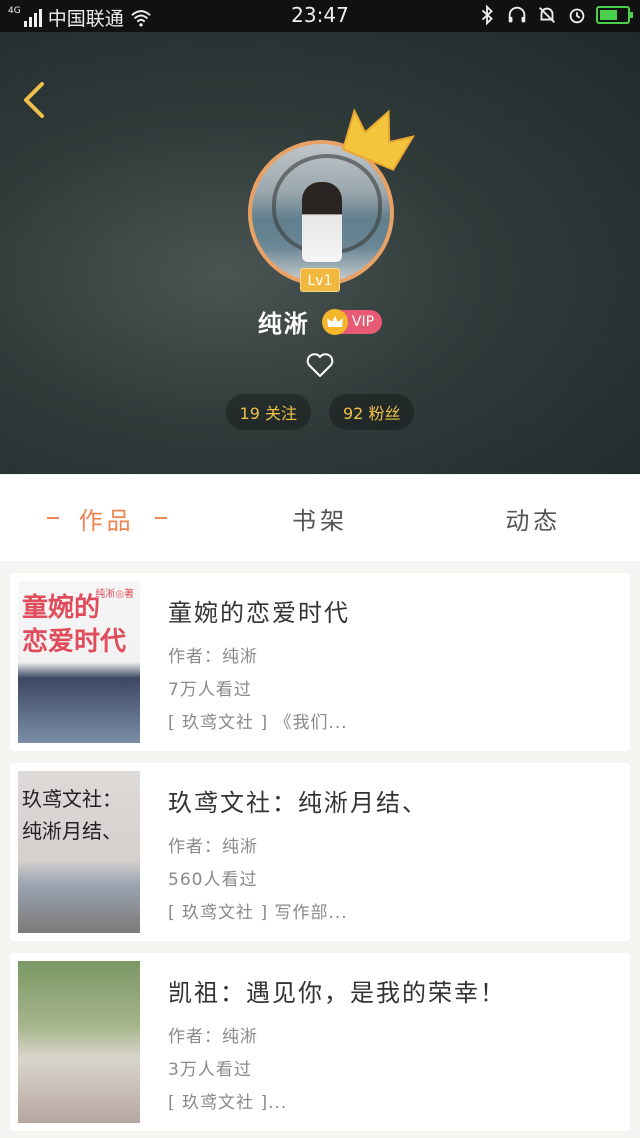  What do you see at coordinates (210, 690) in the screenshot?
I see `book-views: 7万人看过` at bounding box center [210, 690].